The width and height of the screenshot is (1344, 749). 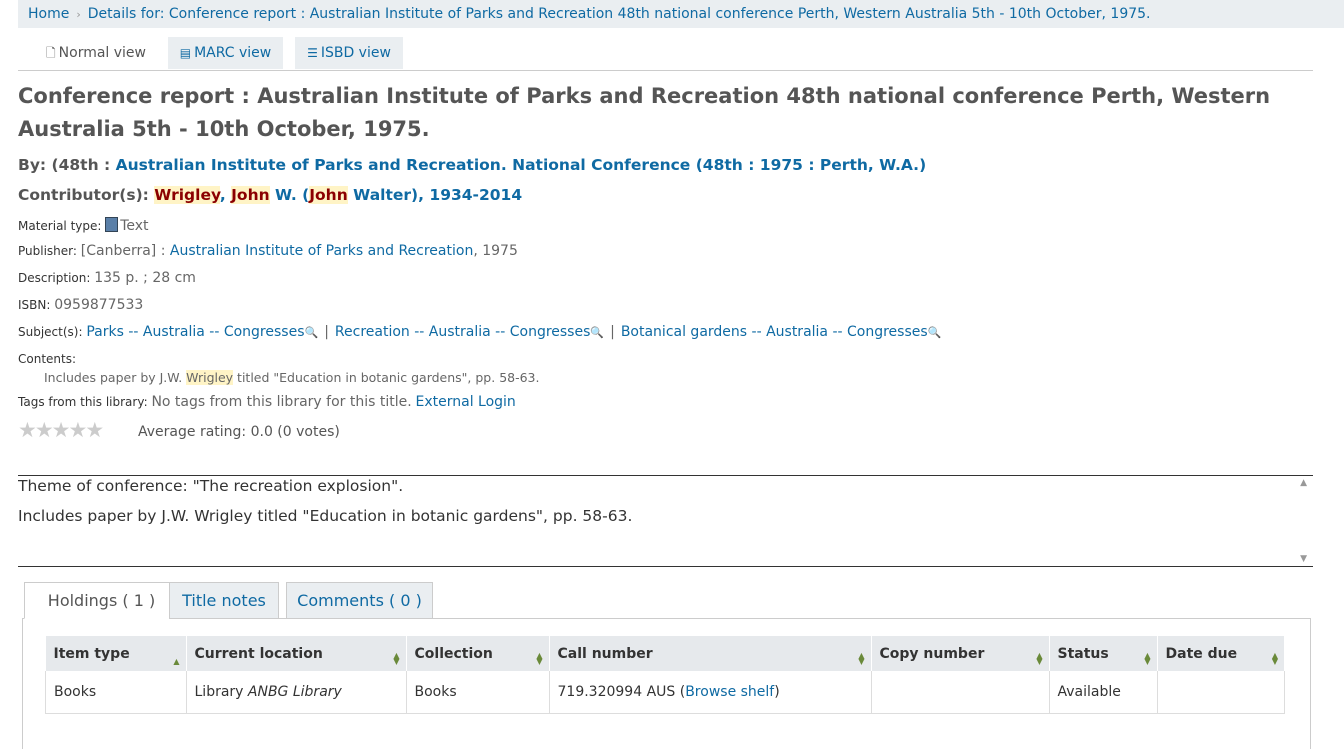 I want to click on column-header-copy-number: Copy number ▲ ▼, so click(x=960, y=653).